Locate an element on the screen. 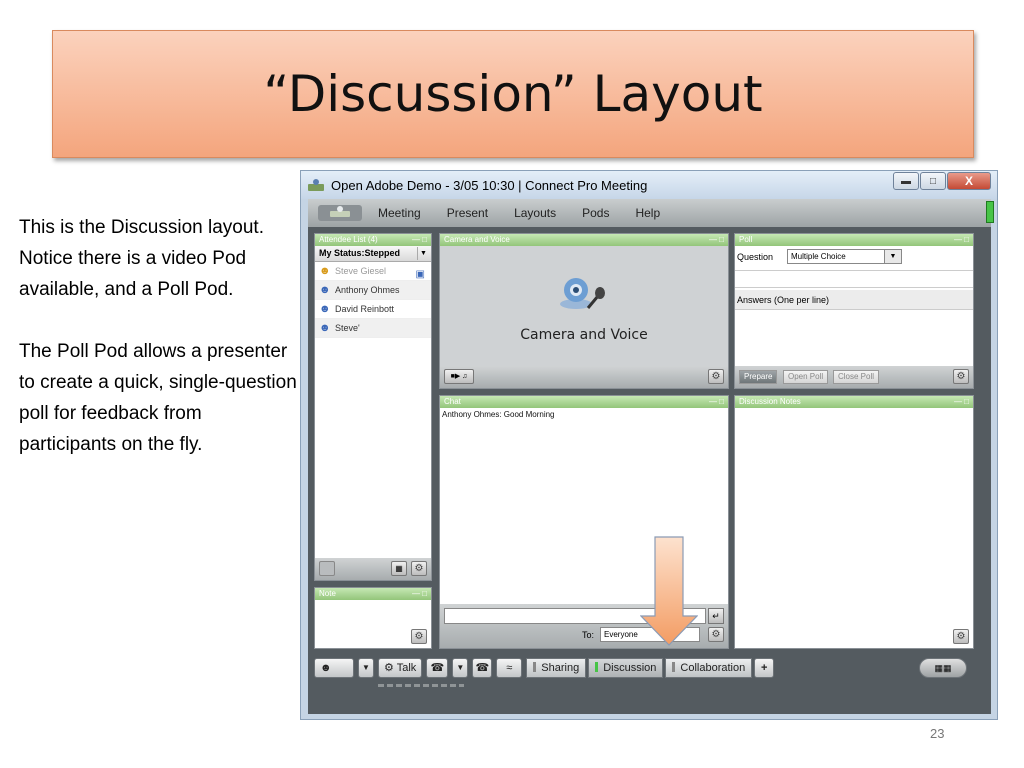 Image resolution: width=1024 pixels, height=768 pixels. attendee-row: ☻ Steve' is located at coordinates (373, 328).